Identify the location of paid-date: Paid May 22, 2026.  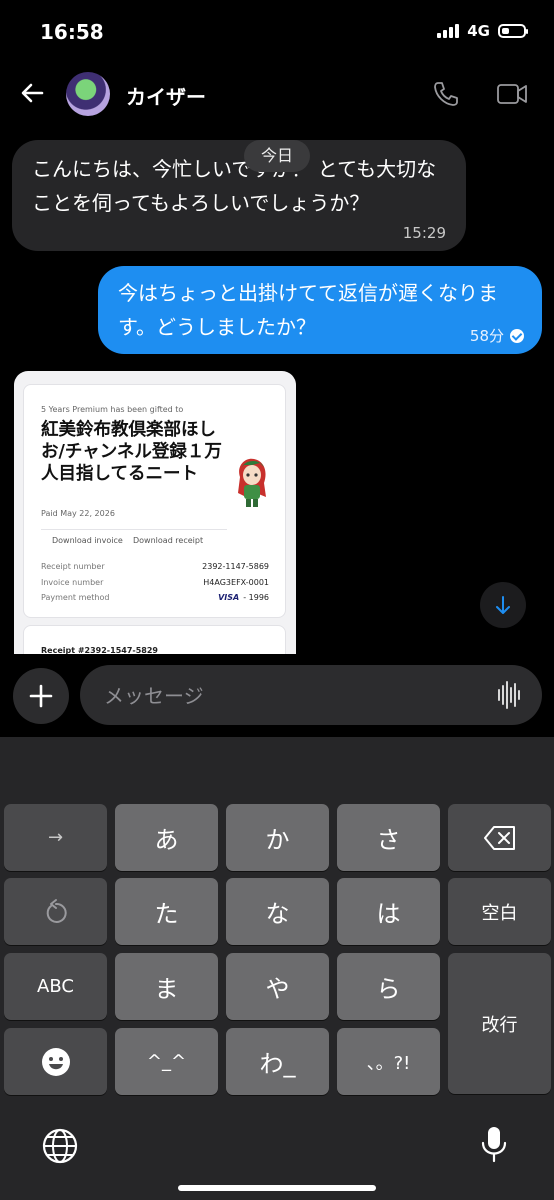
(78, 513).